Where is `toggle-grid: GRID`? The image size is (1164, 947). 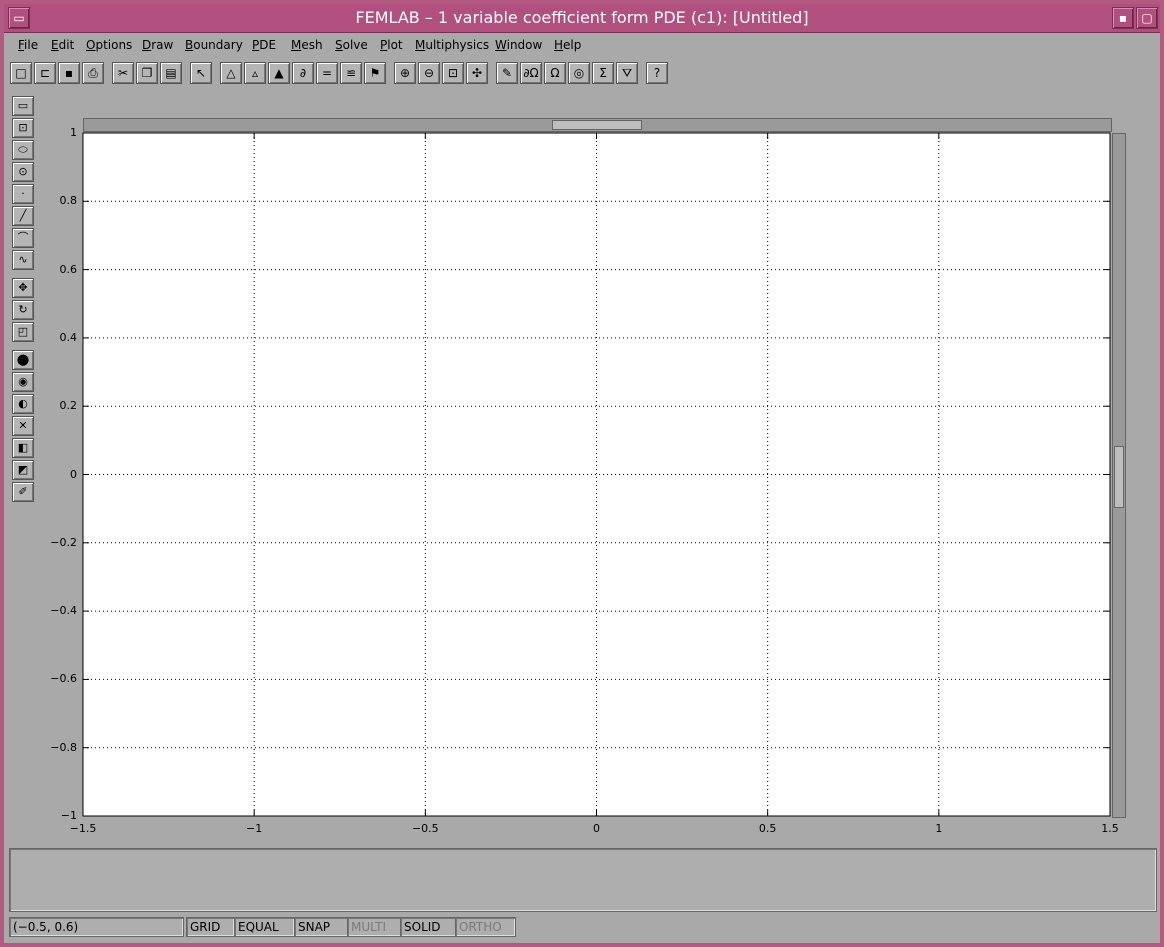 toggle-grid: GRID is located at coordinates (210, 927).